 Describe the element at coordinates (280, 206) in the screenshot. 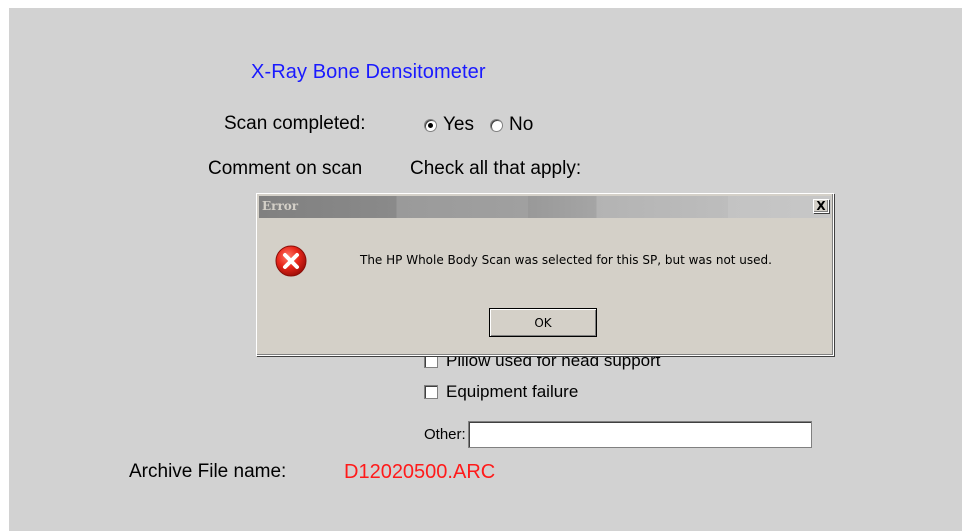

I see `dialog-title: Error` at that location.